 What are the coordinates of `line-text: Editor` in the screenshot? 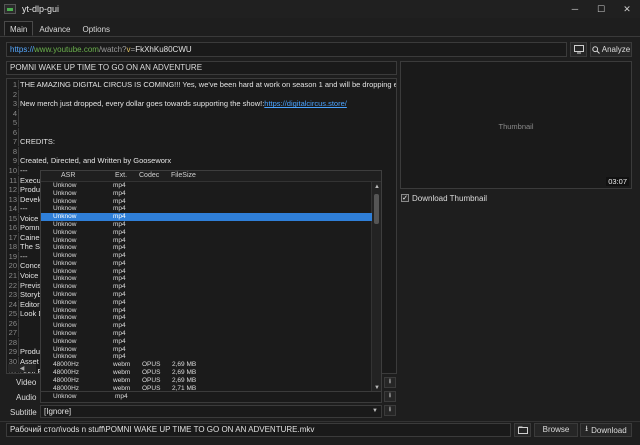 It's located at (30, 304).